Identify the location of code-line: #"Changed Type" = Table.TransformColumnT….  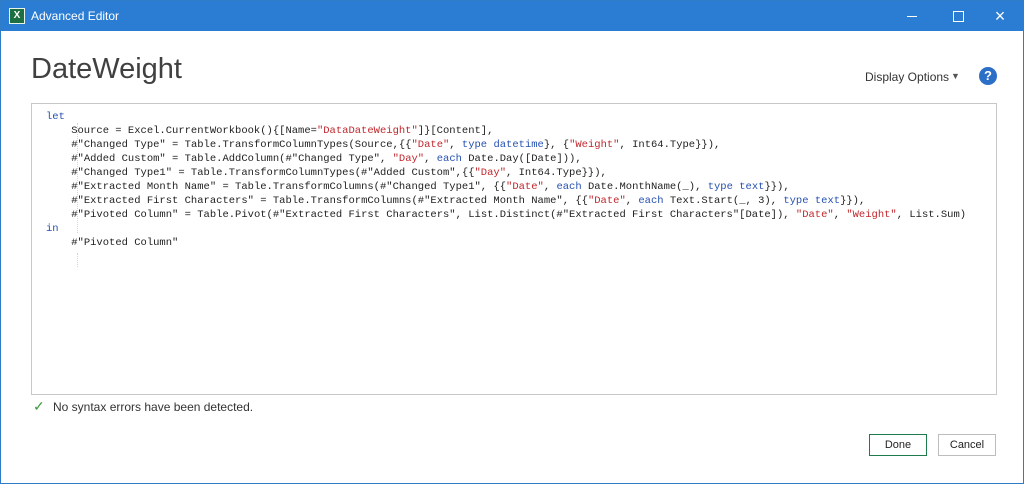
(383, 145).